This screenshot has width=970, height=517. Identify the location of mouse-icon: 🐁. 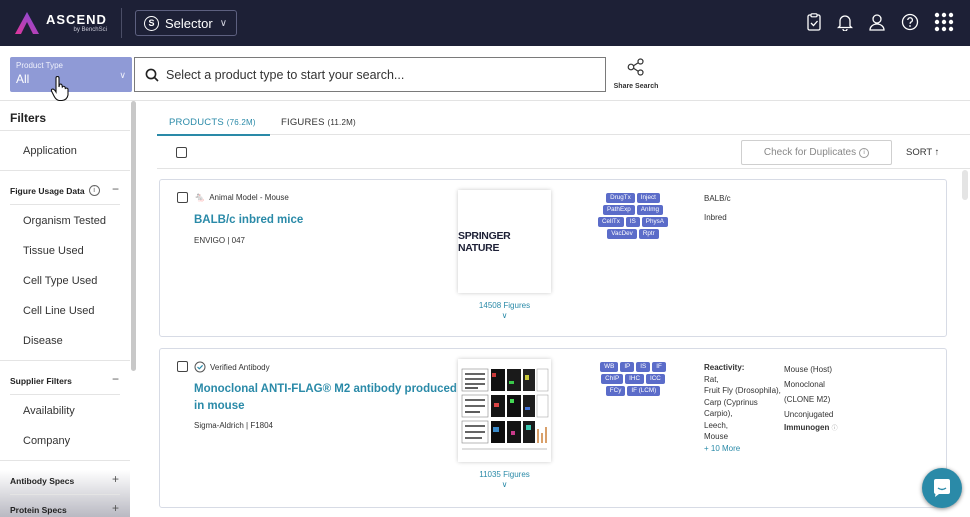
(200, 197).